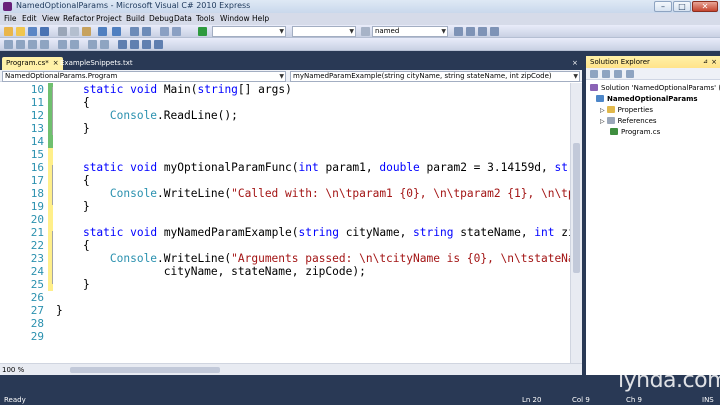 The image size is (720, 405). Describe the element at coordinates (92, 44) in the screenshot. I see `comment-lines-icon` at that location.